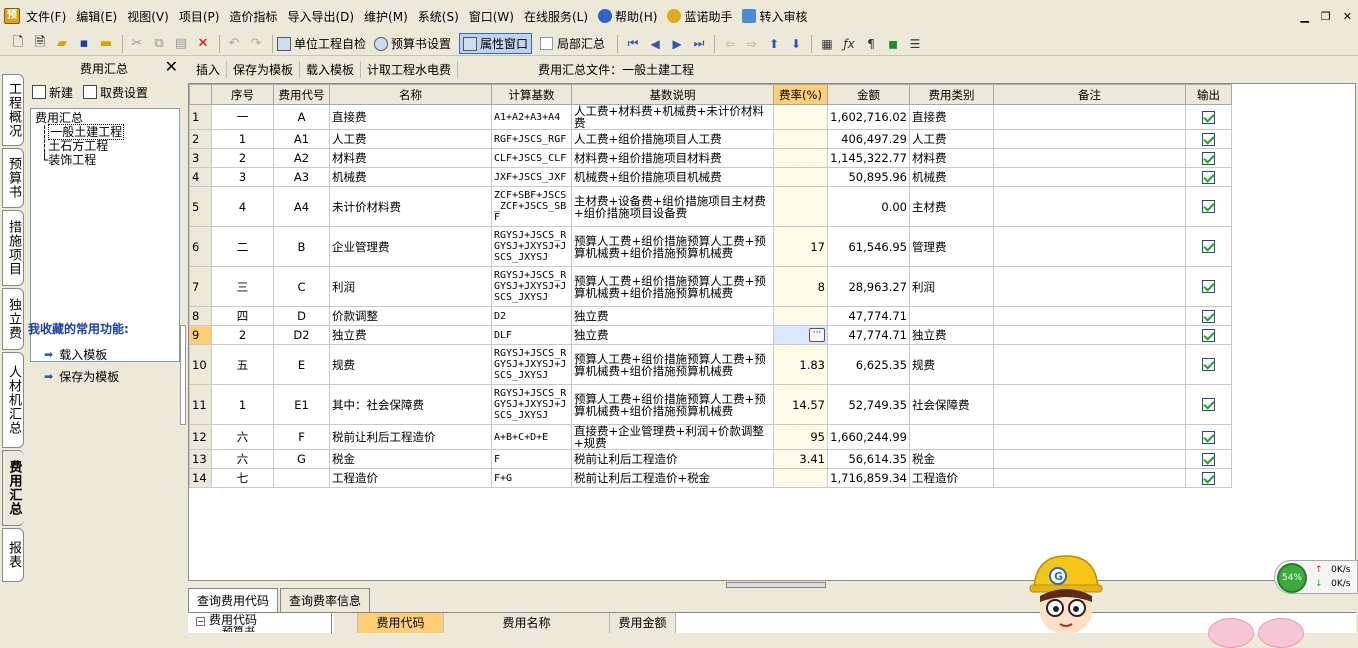  What do you see at coordinates (531, 158) in the screenshot?
I see `cell-base: CLF+JSCS_CLF` at bounding box center [531, 158].